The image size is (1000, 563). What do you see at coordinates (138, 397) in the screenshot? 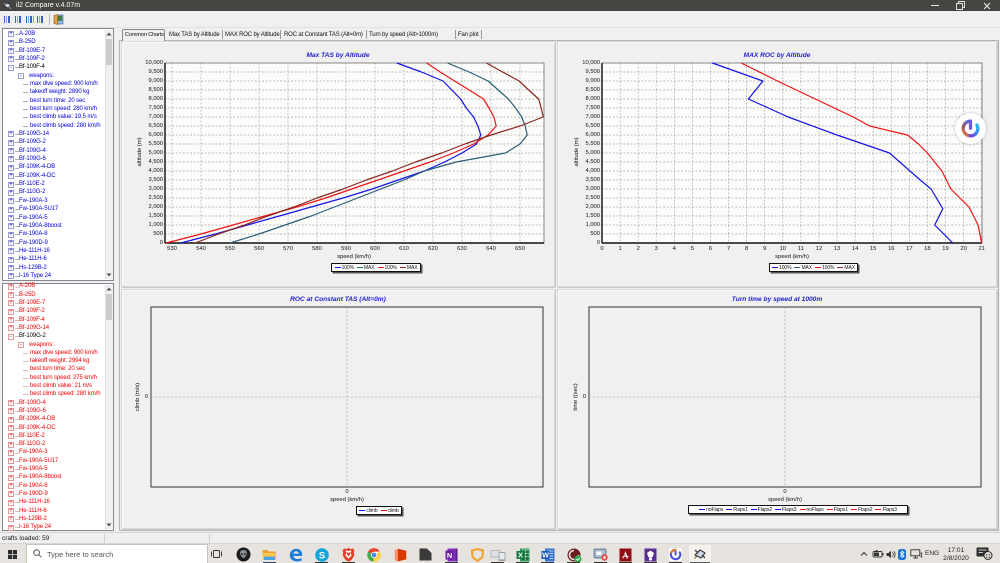
I see `svg-text: climb (m/s)` at bounding box center [138, 397].